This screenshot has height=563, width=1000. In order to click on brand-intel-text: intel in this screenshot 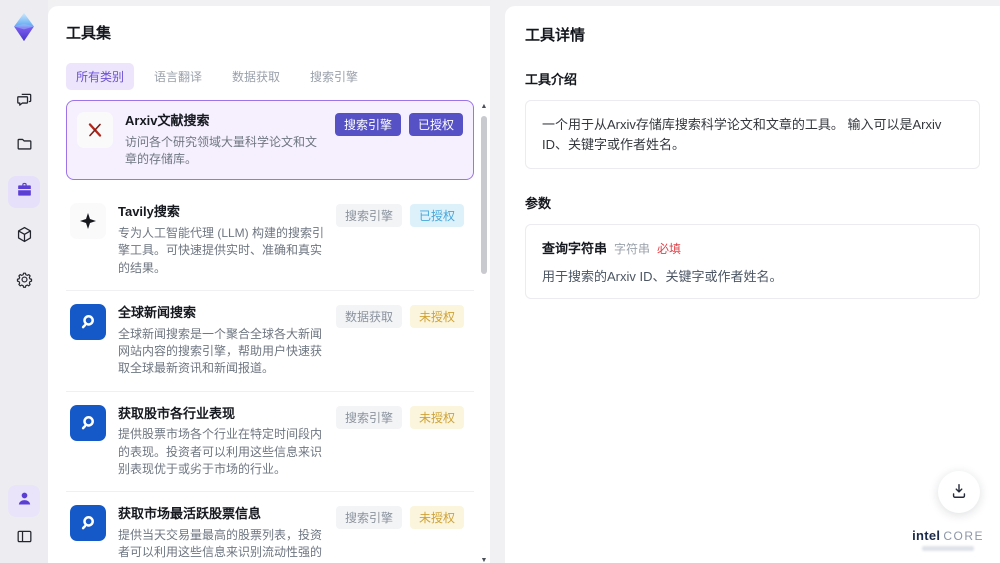, I will do `click(926, 535)`.